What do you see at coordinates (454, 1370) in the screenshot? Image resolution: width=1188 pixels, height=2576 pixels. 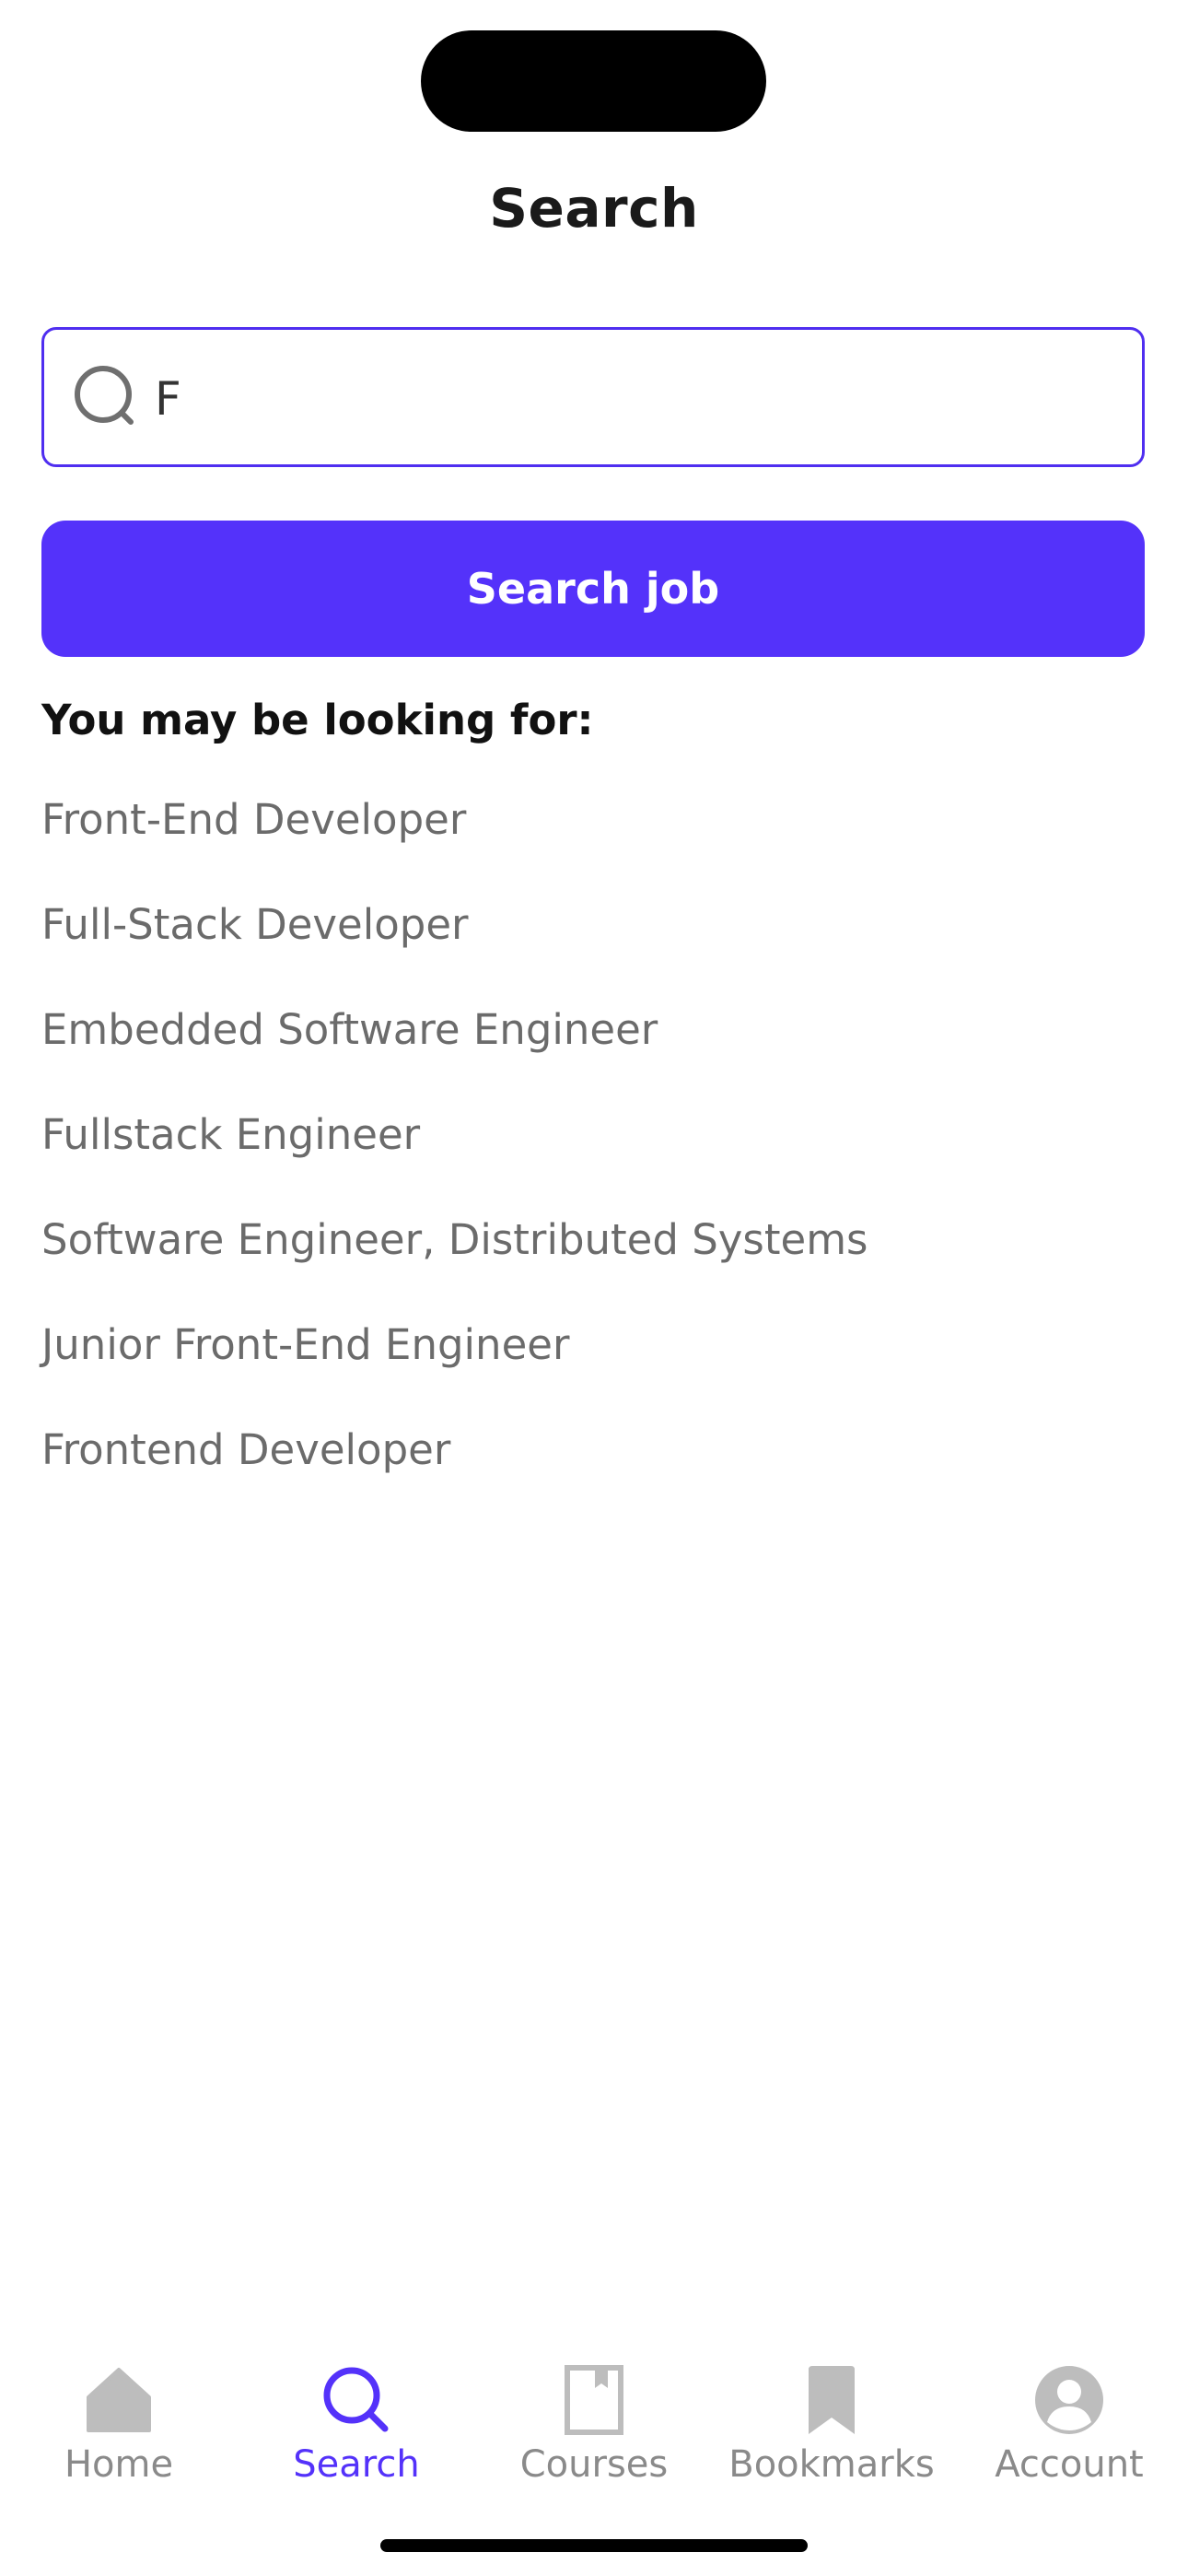 I see `suggestion-item: Junior Front-End Engineer` at bounding box center [454, 1370].